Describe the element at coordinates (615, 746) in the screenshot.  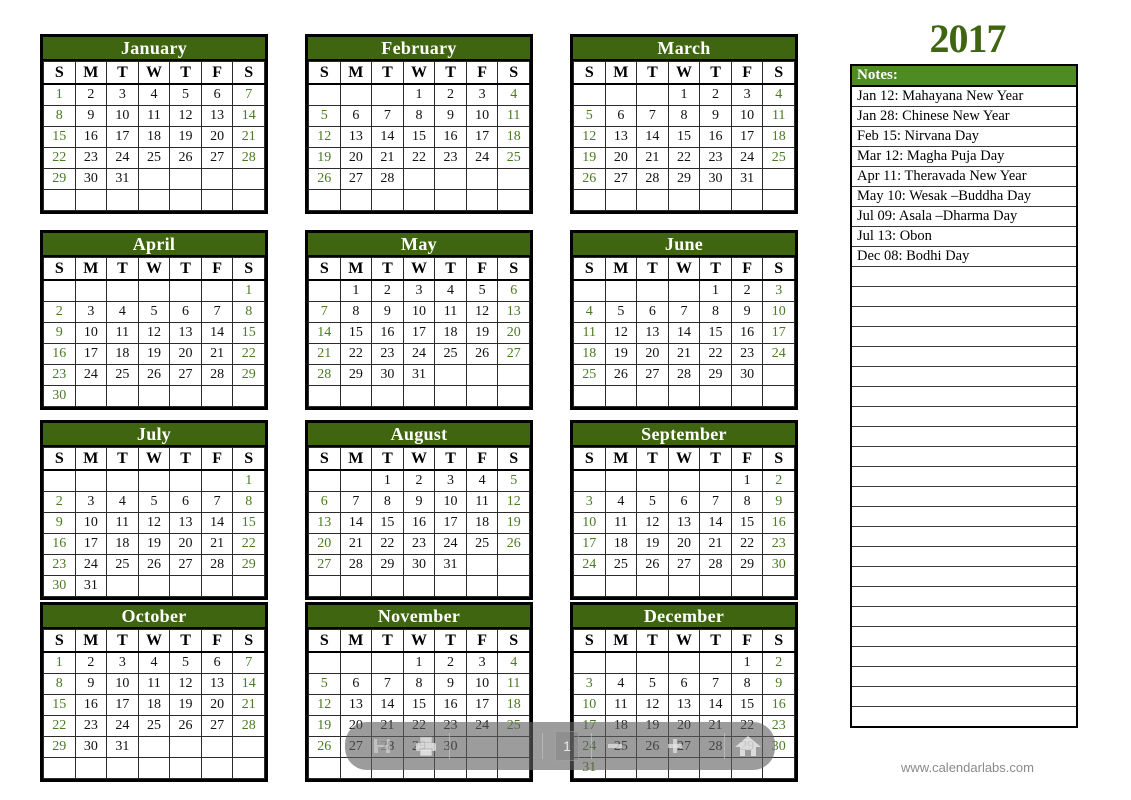
I see `zoom-out-icon` at that location.